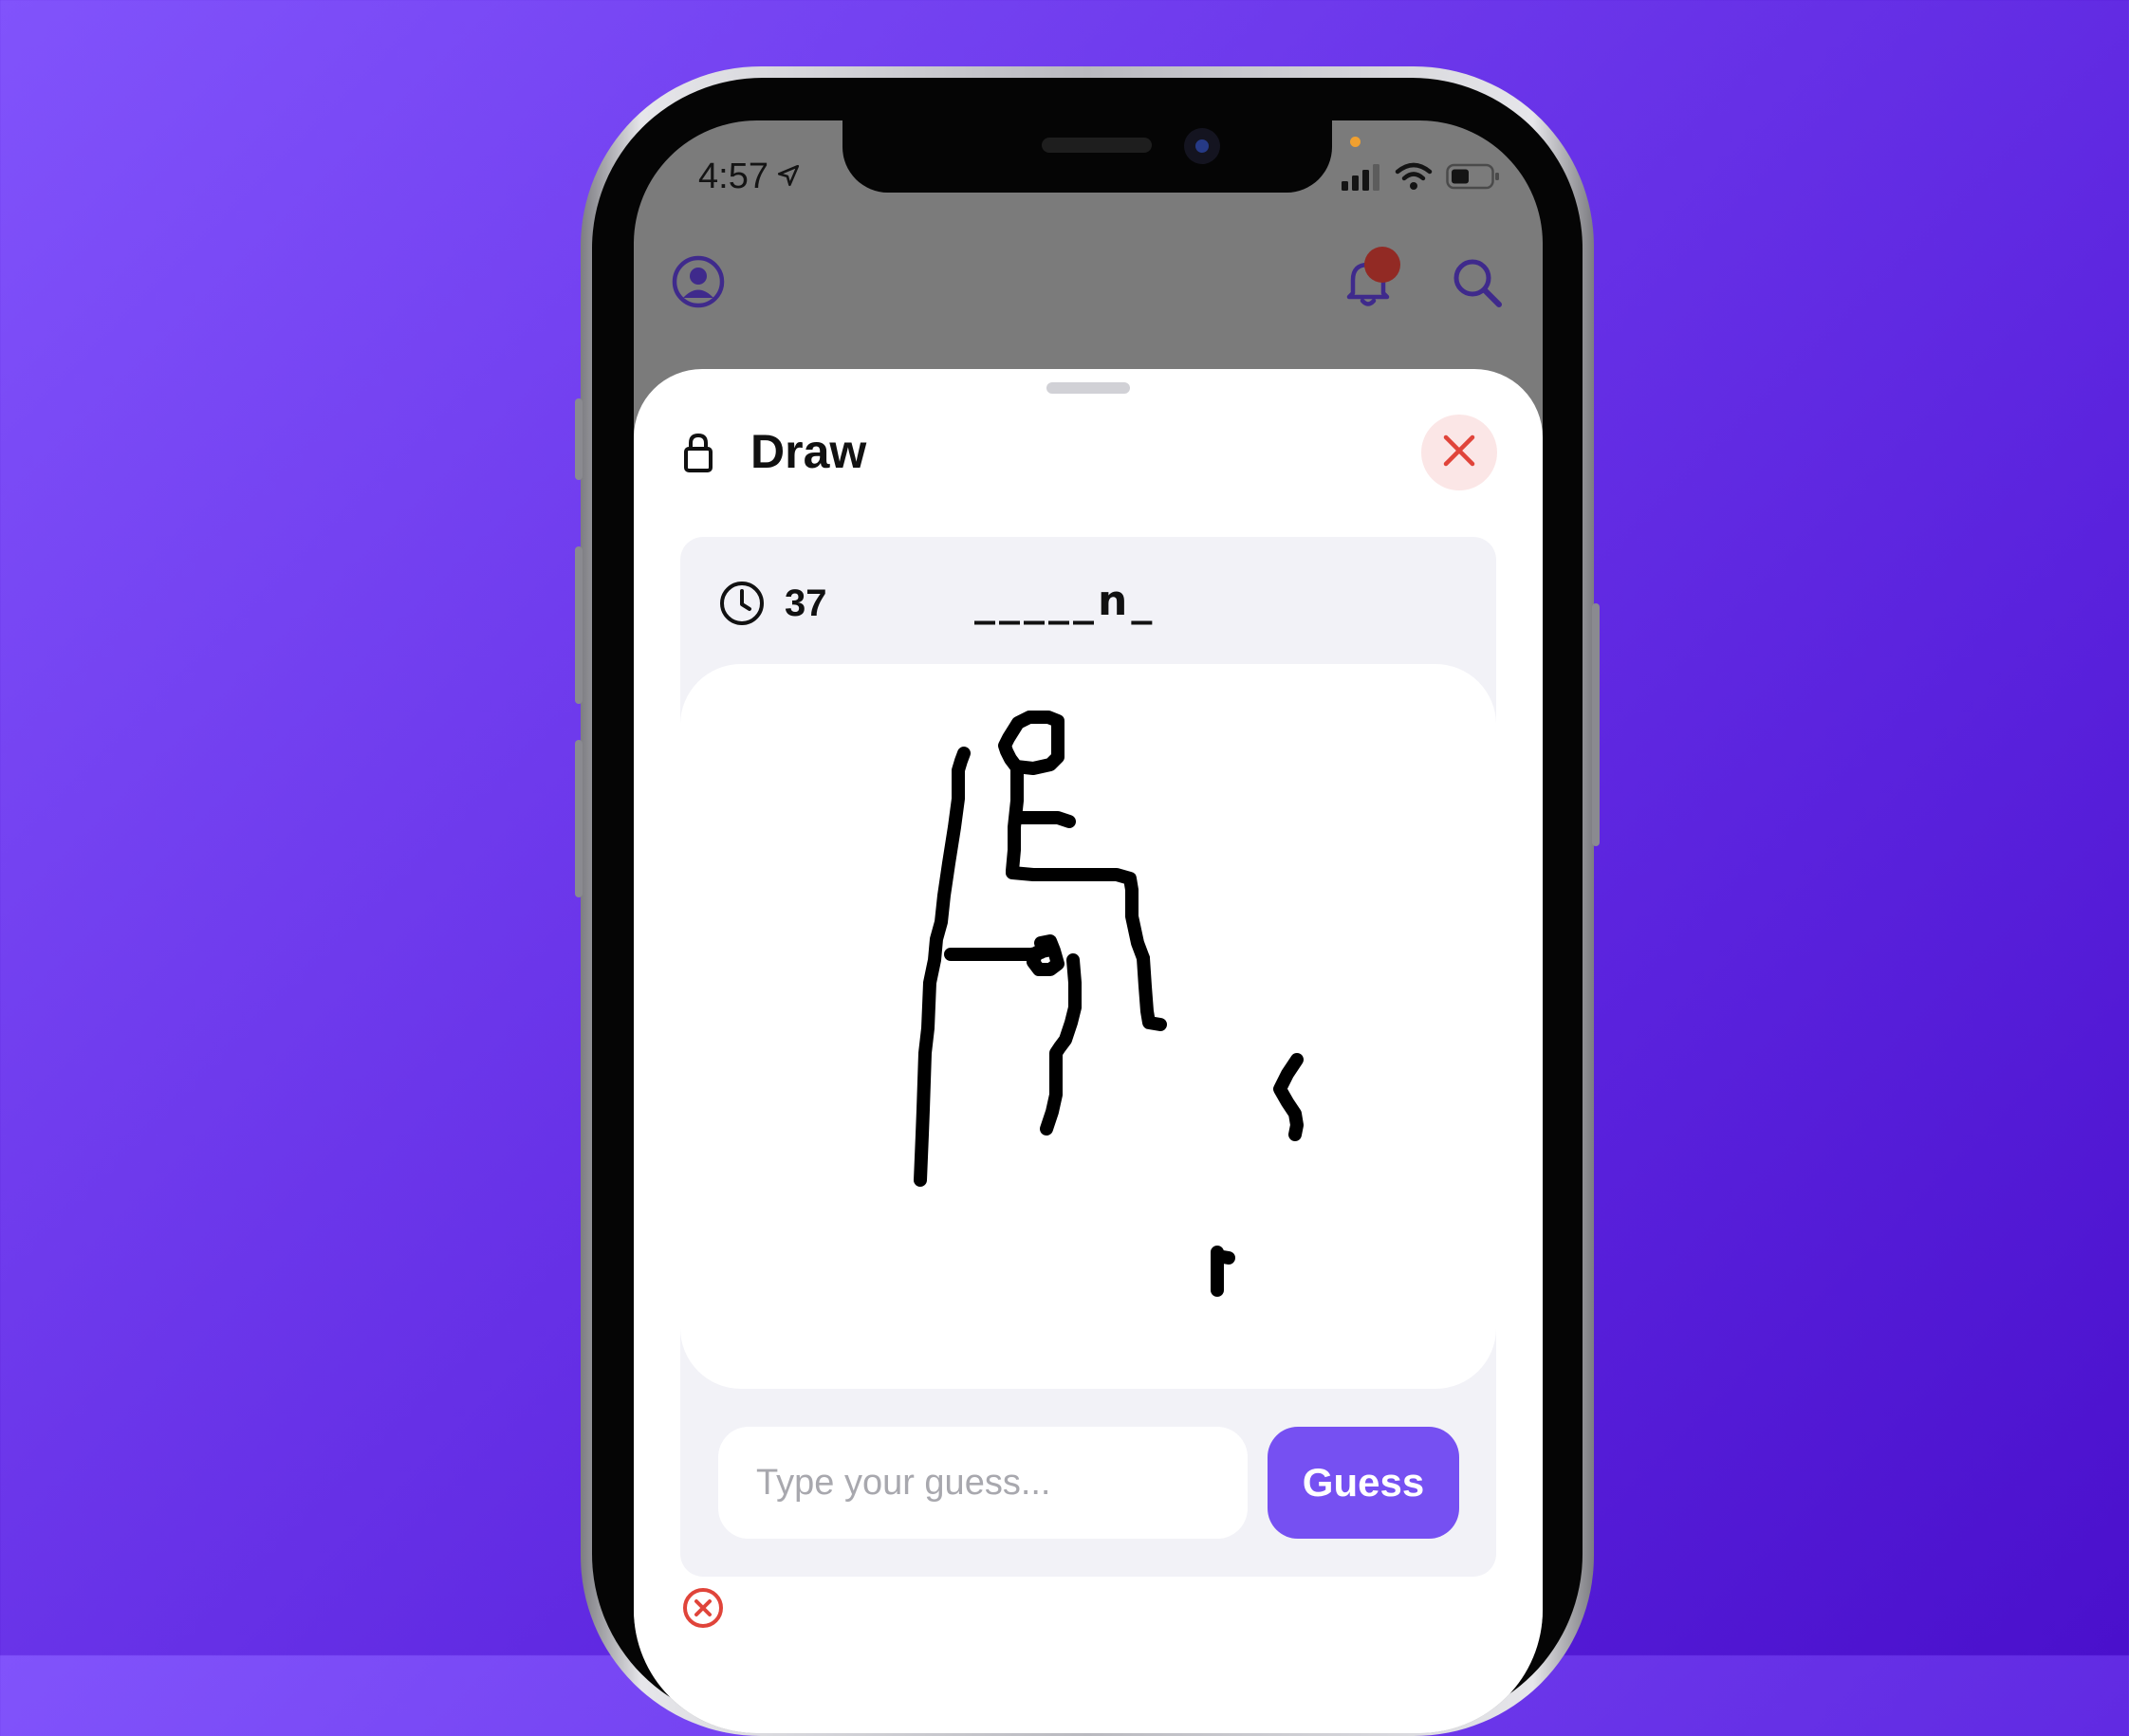  I want to click on power-button, so click(1596, 724).